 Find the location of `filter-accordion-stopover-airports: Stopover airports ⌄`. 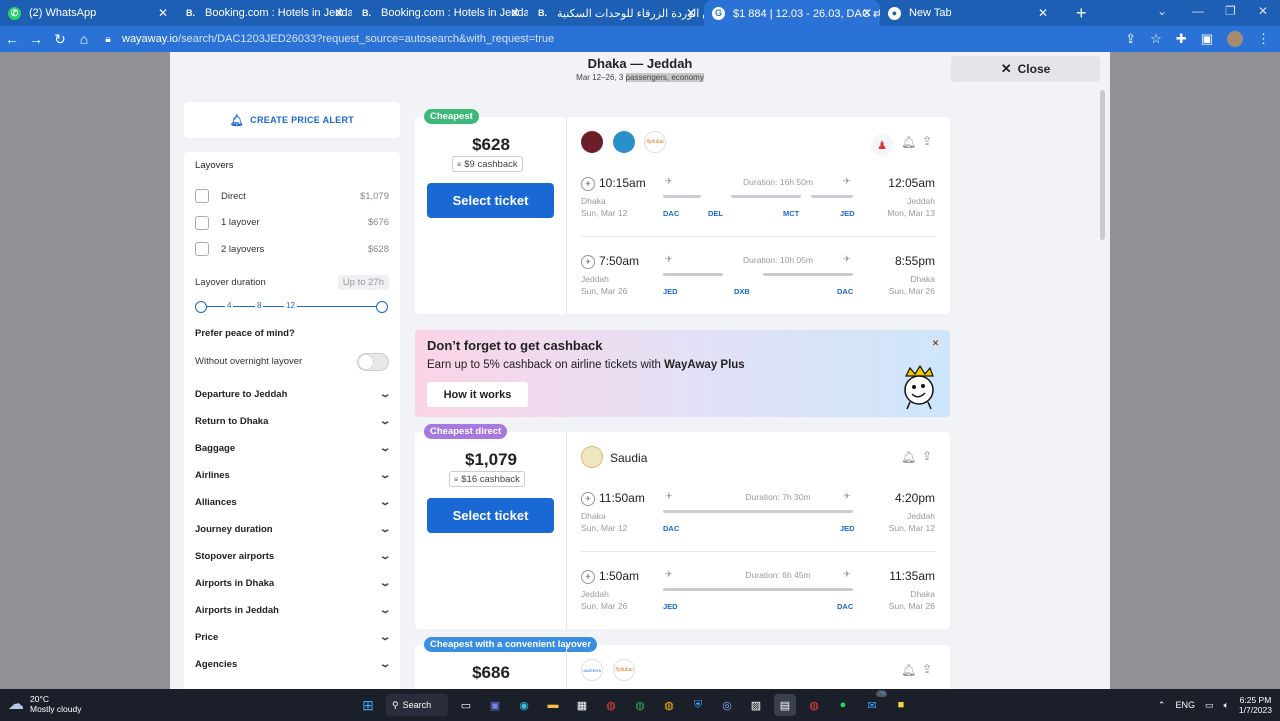

filter-accordion-stopover-airports: Stopover airports ⌄ is located at coordinates (293, 556).